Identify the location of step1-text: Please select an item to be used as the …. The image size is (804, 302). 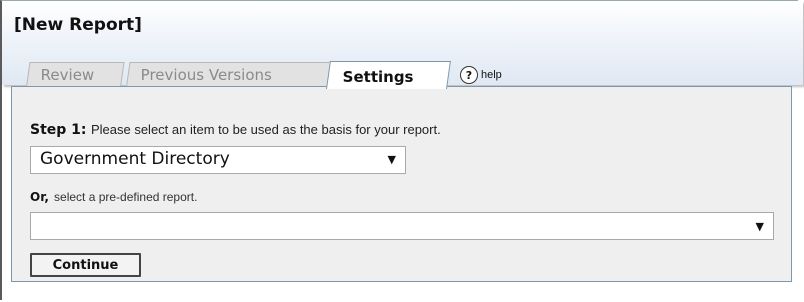
(265, 129).